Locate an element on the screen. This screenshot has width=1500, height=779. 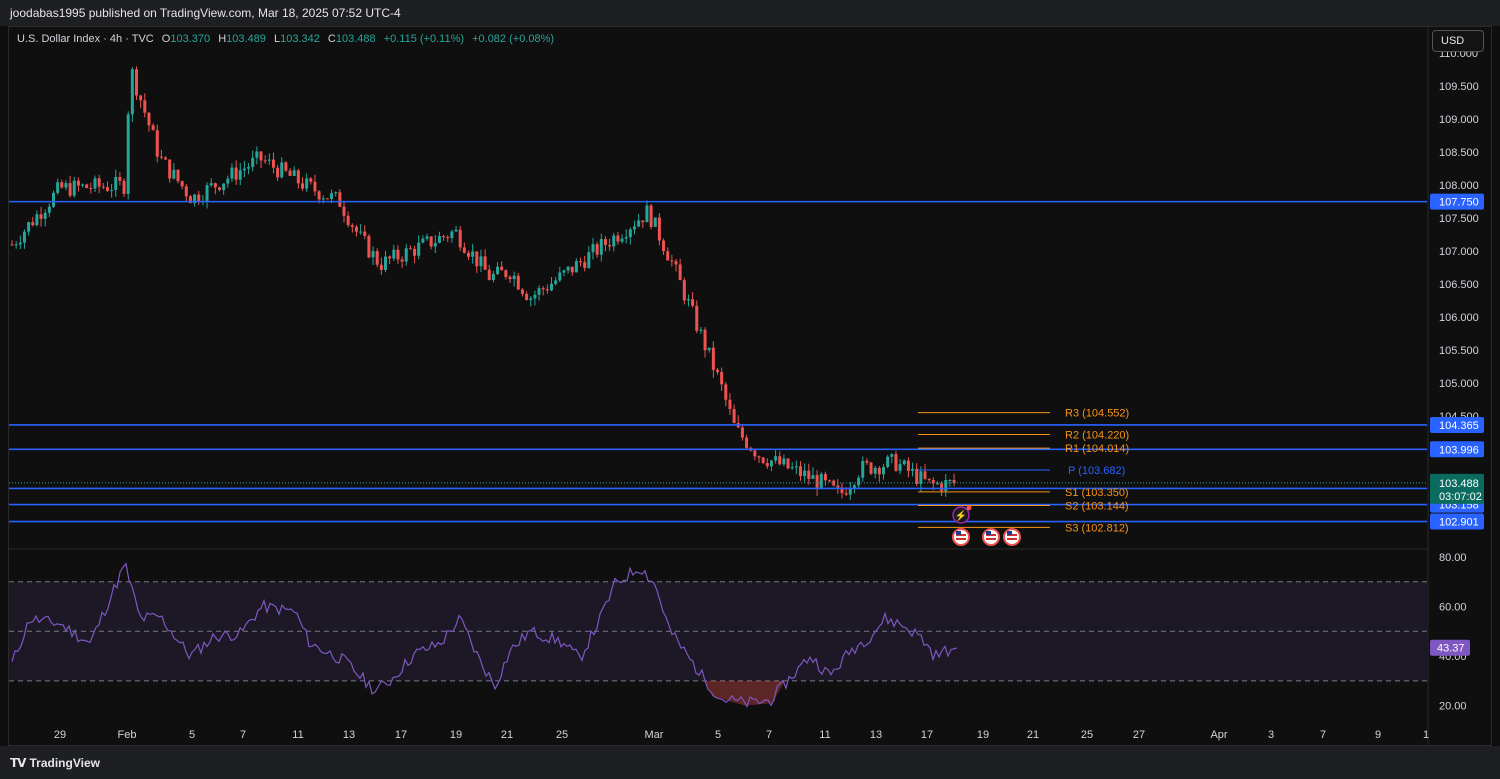
price-tick-label: 105.000 is located at coordinates (1459, 384).